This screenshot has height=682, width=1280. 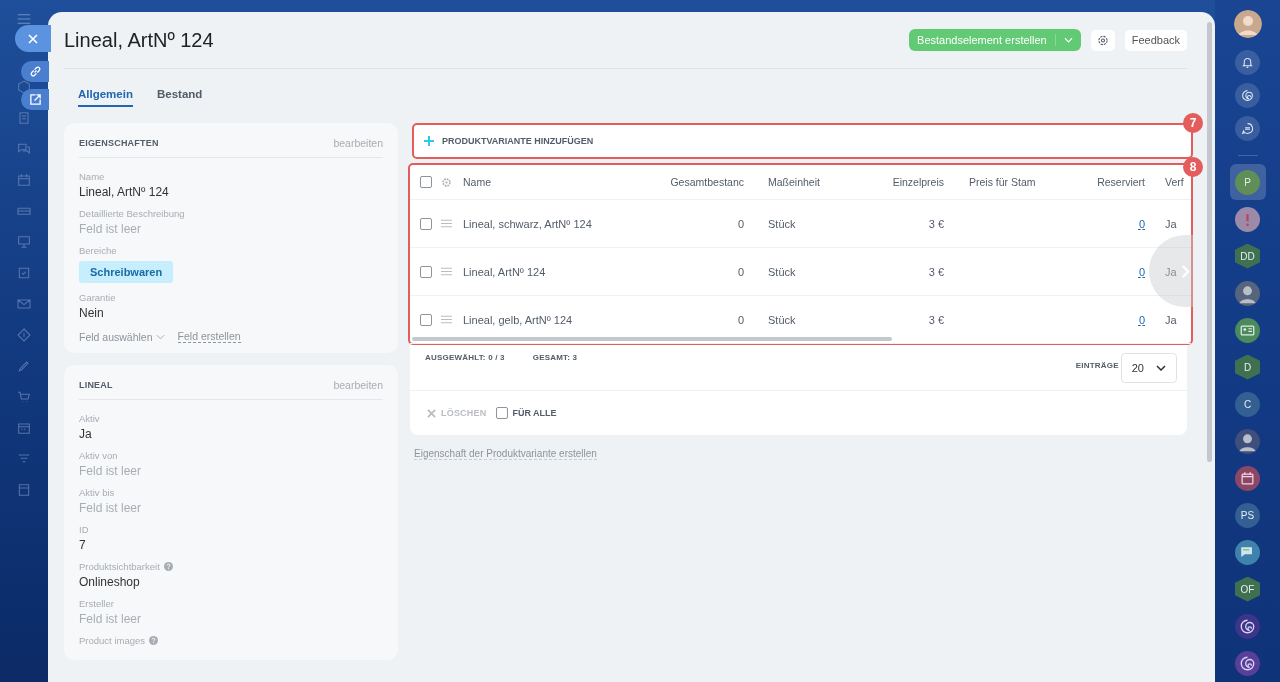 I want to click on field-label: Aktiv, so click(x=89, y=418).